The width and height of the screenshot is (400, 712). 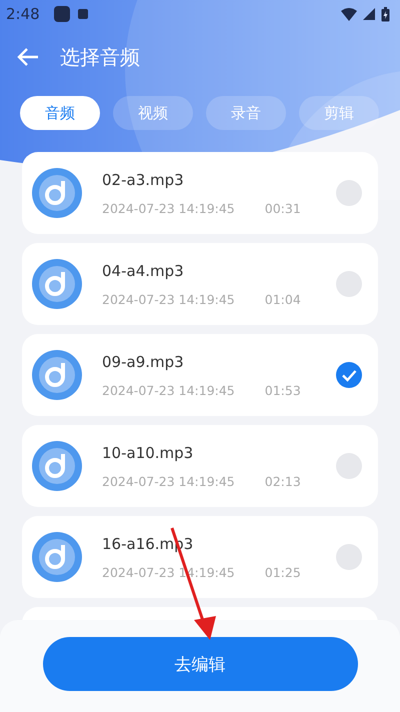 What do you see at coordinates (200, 193) in the screenshot?
I see `file-card: 02-a3.mp3 2024-07-23 14:19:45 00:31` at bounding box center [200, 193].